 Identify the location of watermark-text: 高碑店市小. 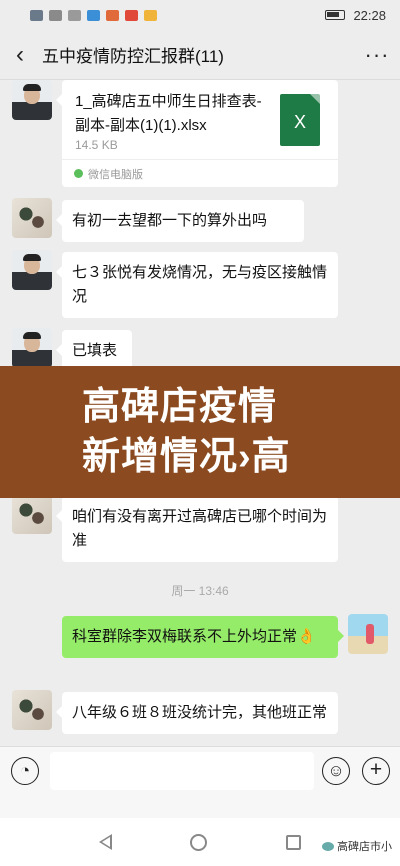
(364, 847).